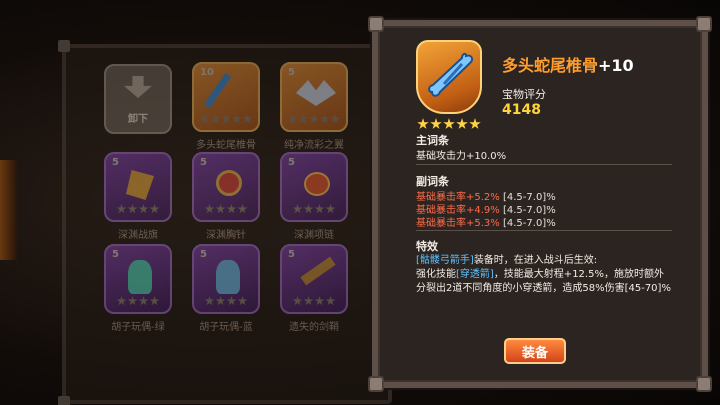 Image resolution: width=720 pixels, height=405 pixels. Describe the element at coordinates (432, 181) in the screenshot. I see `sub-stat-title: 副词条` at that location.